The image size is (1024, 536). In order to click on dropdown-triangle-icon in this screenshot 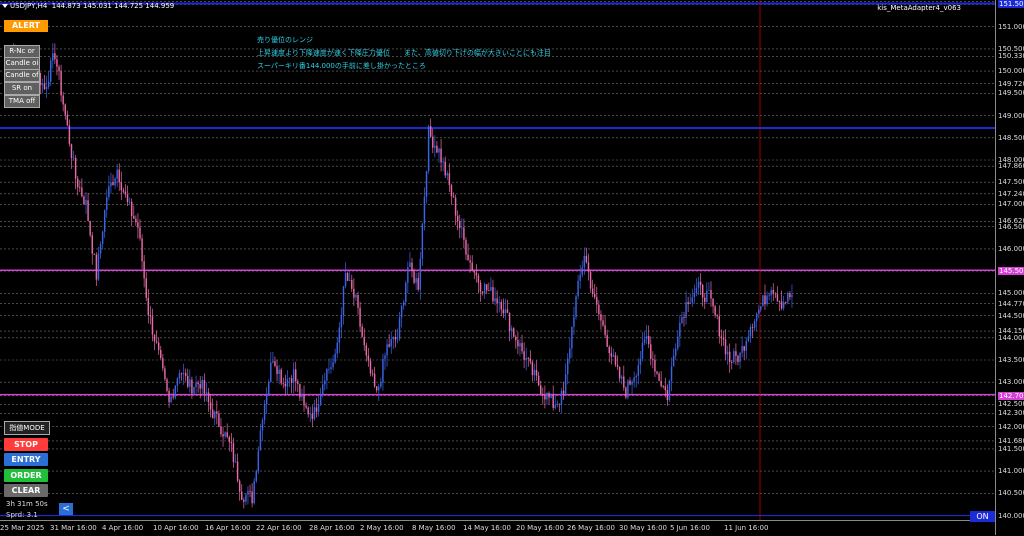, I will do `click(5, 6)`.